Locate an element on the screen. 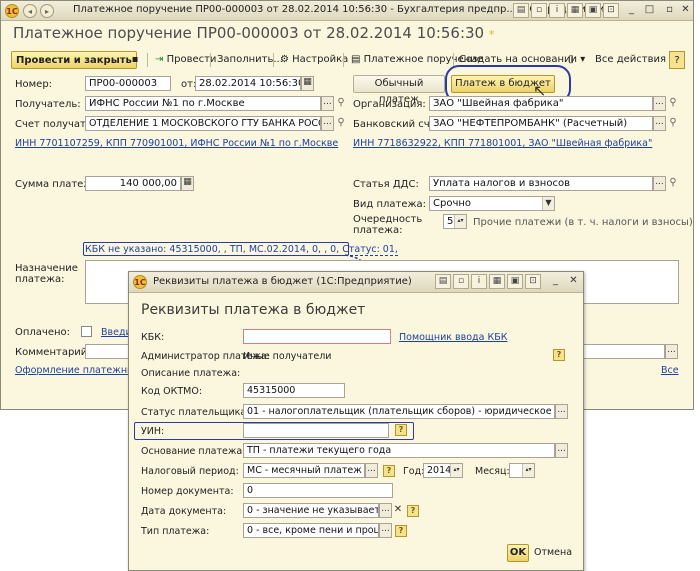 This screenshot has height=571, width=700. calculator-icon: ▦ is located at coordinates (187, 183).